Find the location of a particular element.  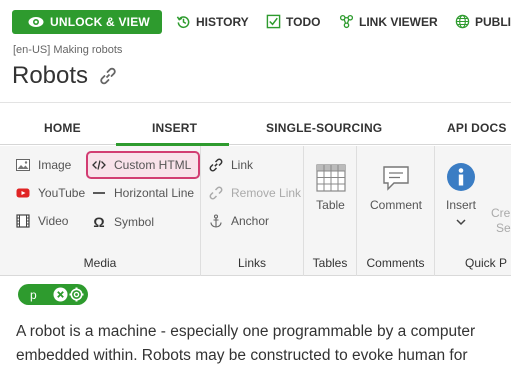

table-label: Table is located at coordinates (330, 205).